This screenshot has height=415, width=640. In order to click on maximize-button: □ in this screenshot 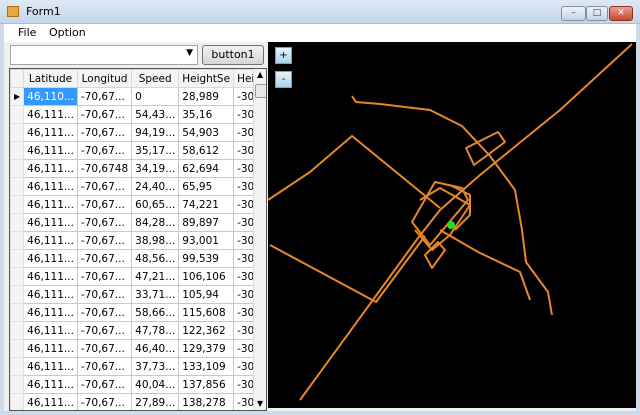, I will do `click(597, 13)`.